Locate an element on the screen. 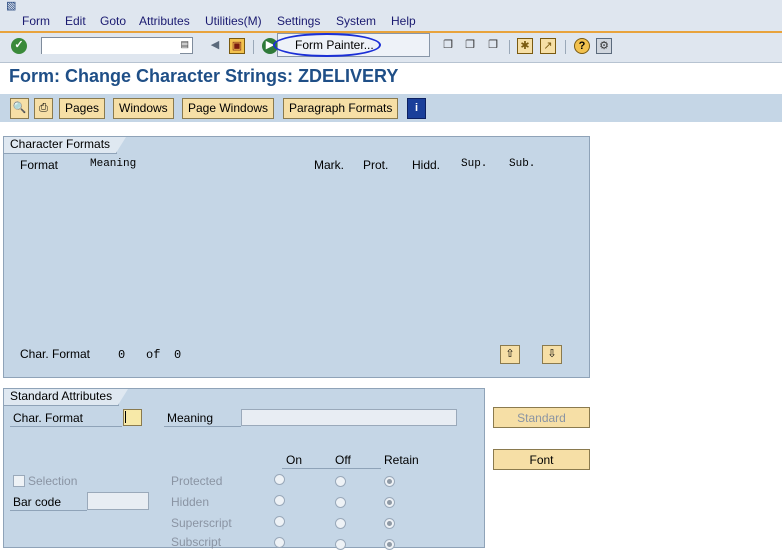  enter-icon: ✓ is located at coordinates (19, 46).